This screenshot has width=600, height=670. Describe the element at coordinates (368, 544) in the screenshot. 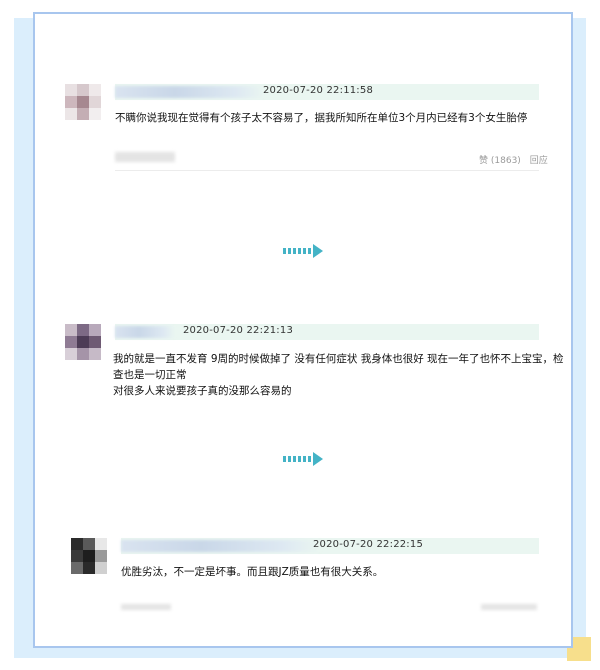

I see `comment-timestamp: 2020-07-20 22:22:15` at that location.